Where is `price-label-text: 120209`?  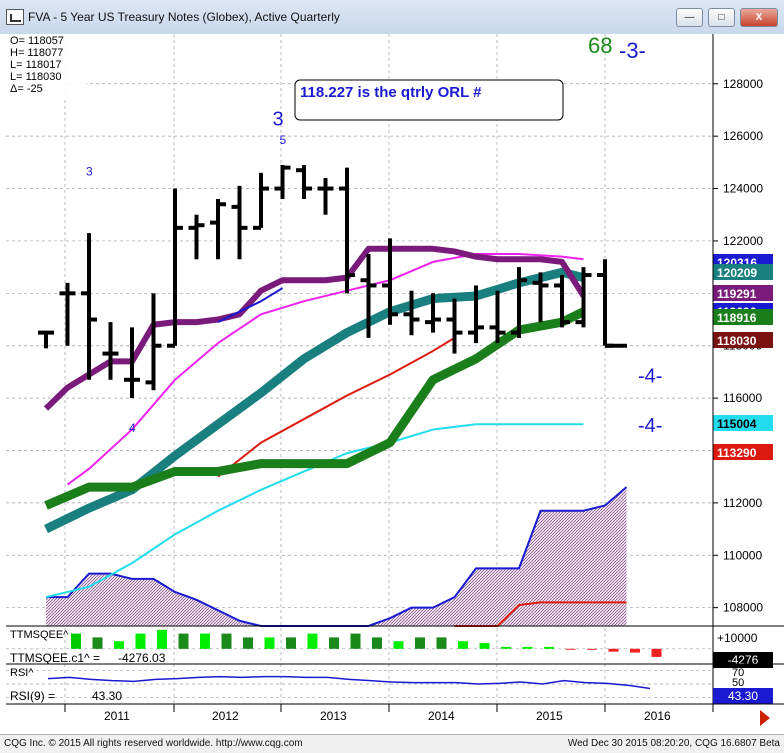
price-label-text: 120209 is located at coordinates (737, 273).